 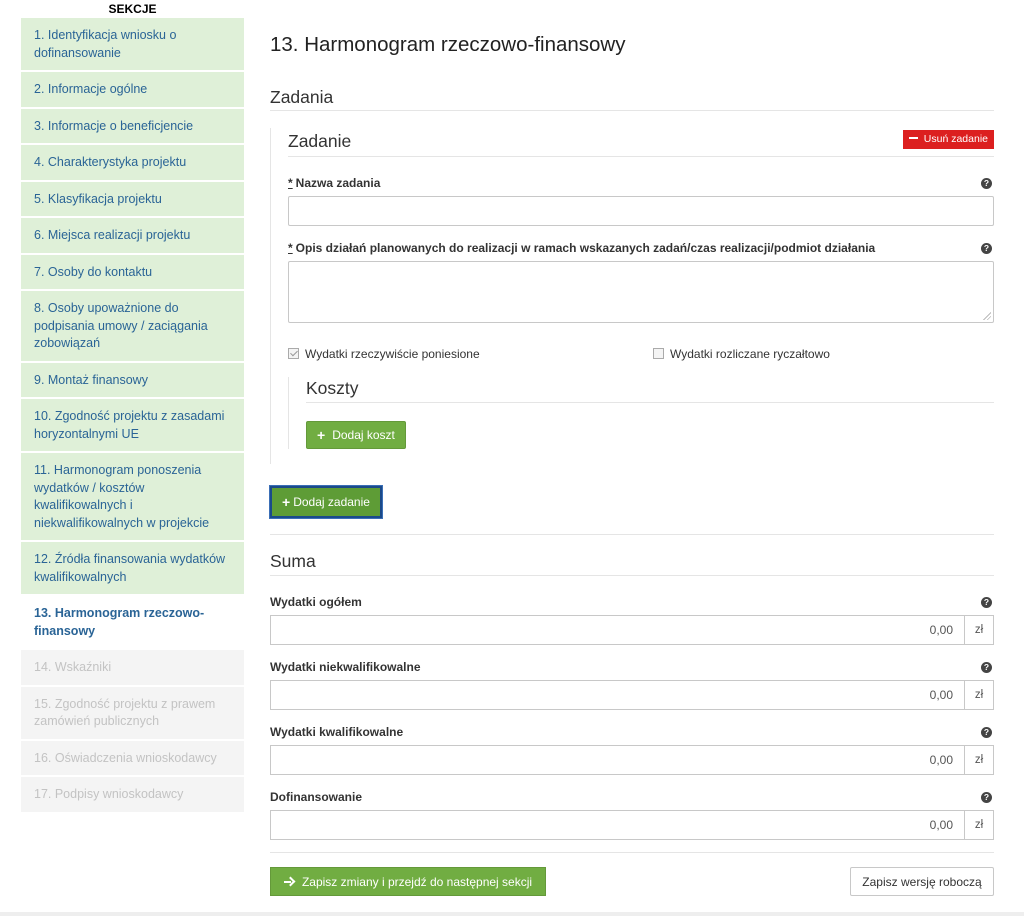 I want to click on task-name-input, so click(x=641, y=211).